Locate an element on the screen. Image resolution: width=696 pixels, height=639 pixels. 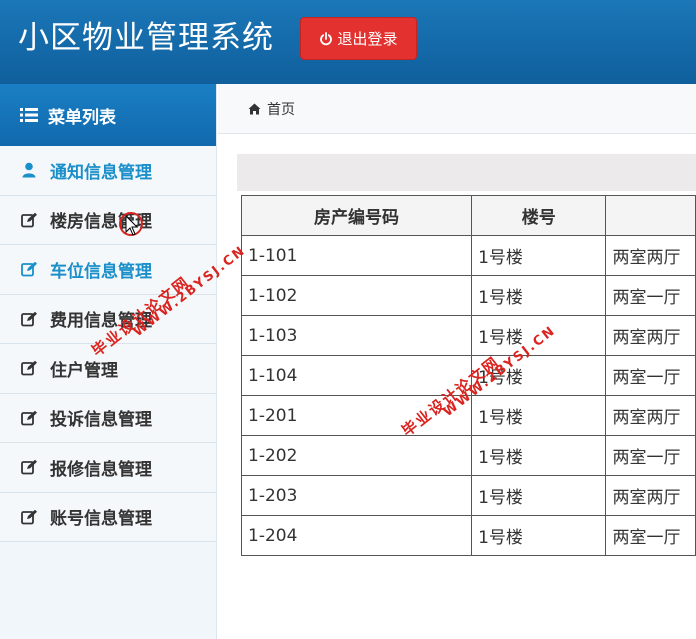
table-cell: 1-203 is located at coordinates (356, 495).